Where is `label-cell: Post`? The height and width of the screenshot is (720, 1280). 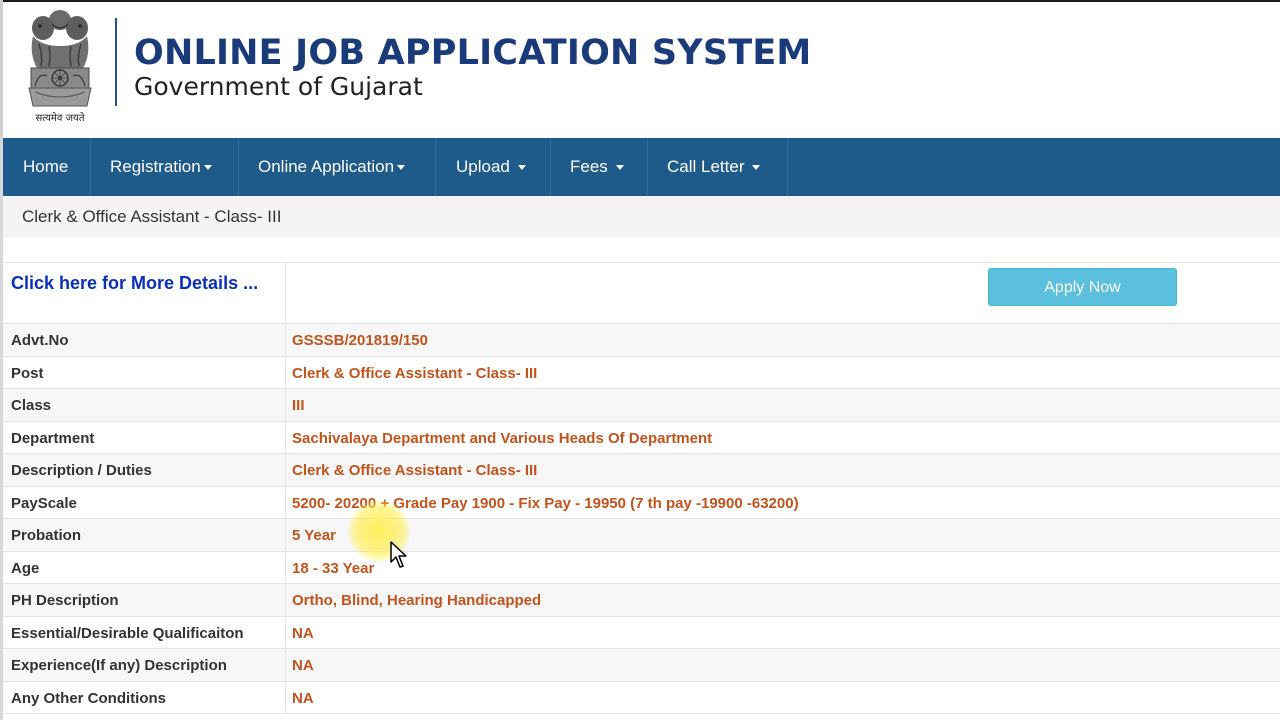
label-cell: Post is located at coordinates (144, 372).